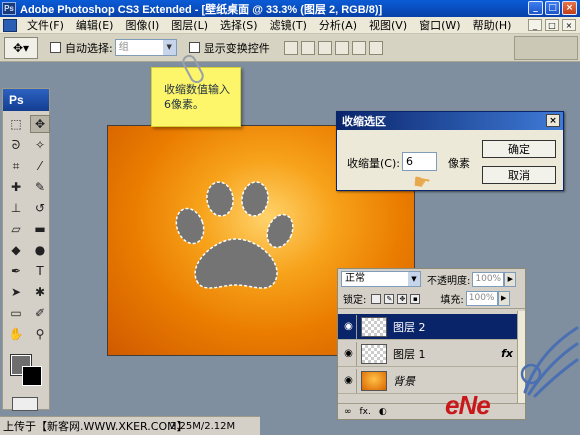 This screenshot has height=435, width=580. I want to click on move-tool-icon: ✥, so click(40, 124).